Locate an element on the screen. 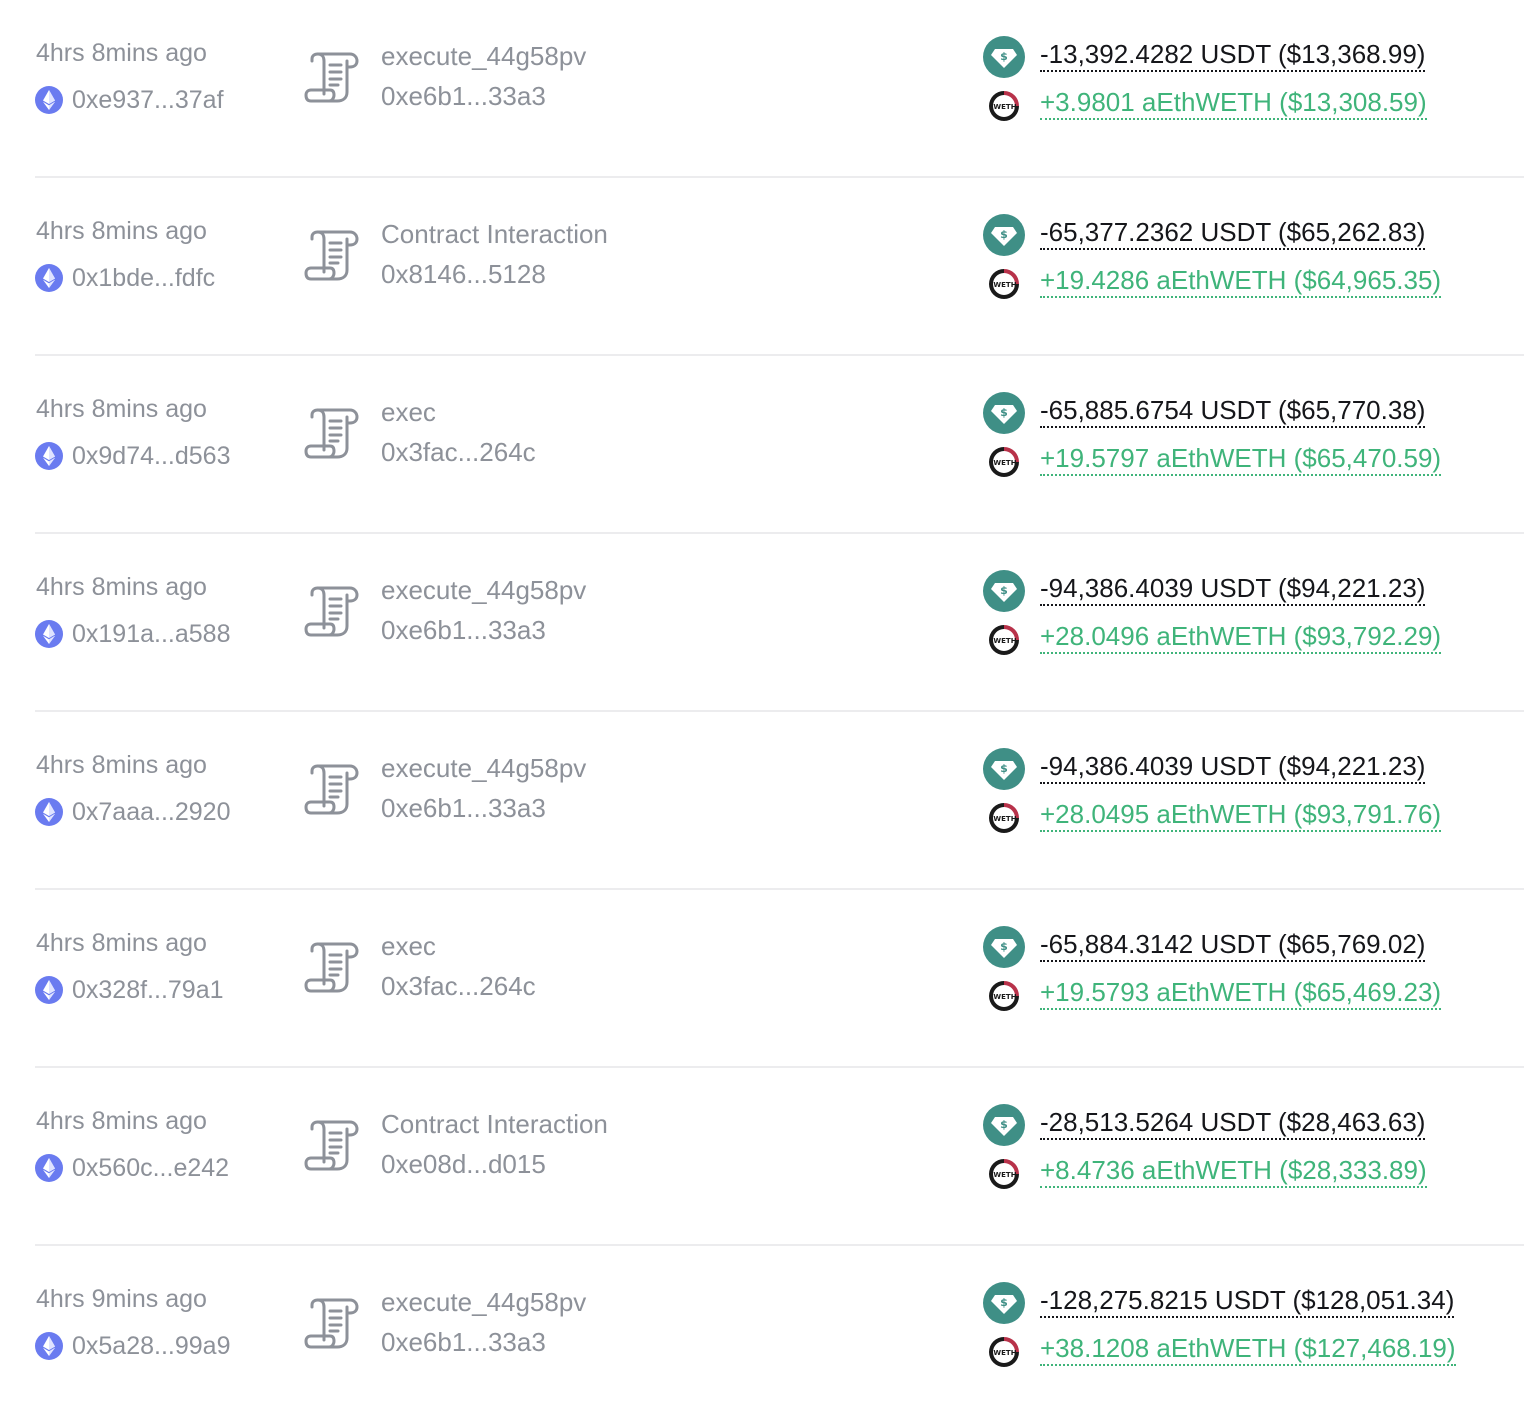  tx-from: 0x9d74...d563 is located at coordinates (132, 456).